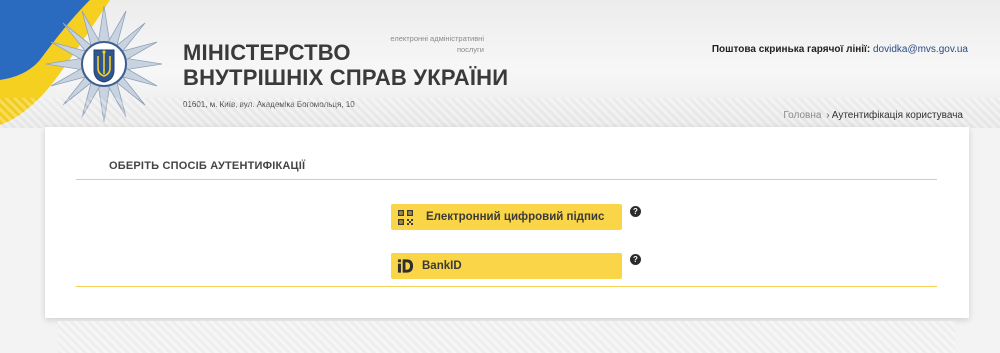 This screenshot has height=353, width=1000. Describe the element at coordinates (802, 115) in the screenshot. I see `breadcrumb-home-link: Головна` at that location.